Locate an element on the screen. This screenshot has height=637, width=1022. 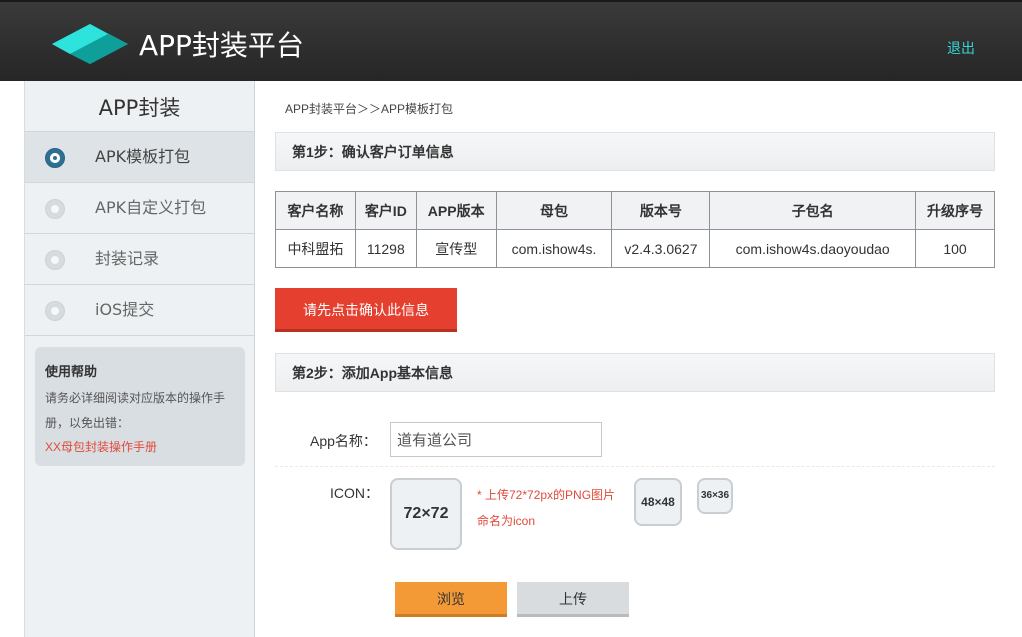
app-name-label: App名称： is located at coordinates (343, 441).